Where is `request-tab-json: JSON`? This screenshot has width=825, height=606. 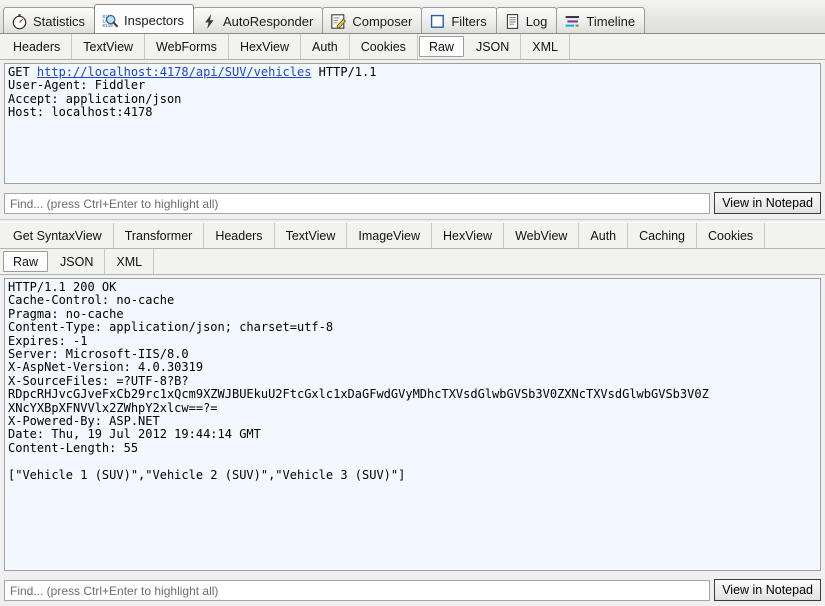 request-tab-json: JSON is located at coordinates (493, 46).